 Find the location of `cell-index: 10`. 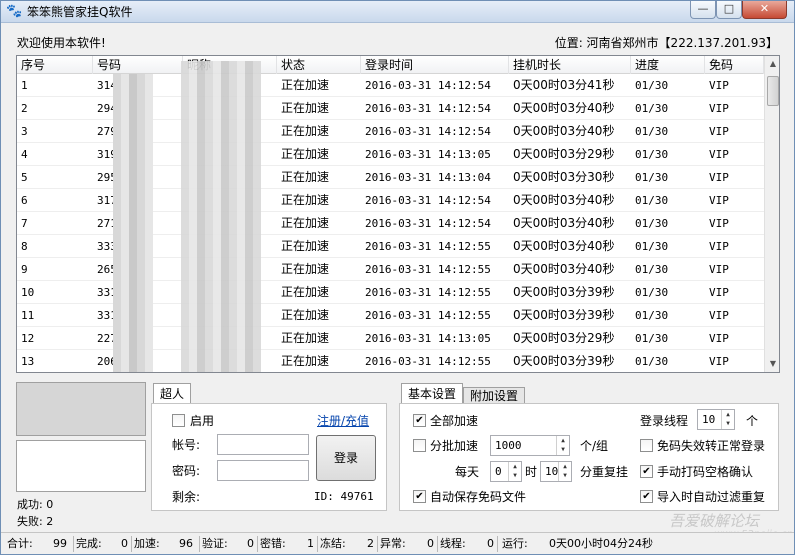

cell-index: 10 is located at coordinates (28, 292).